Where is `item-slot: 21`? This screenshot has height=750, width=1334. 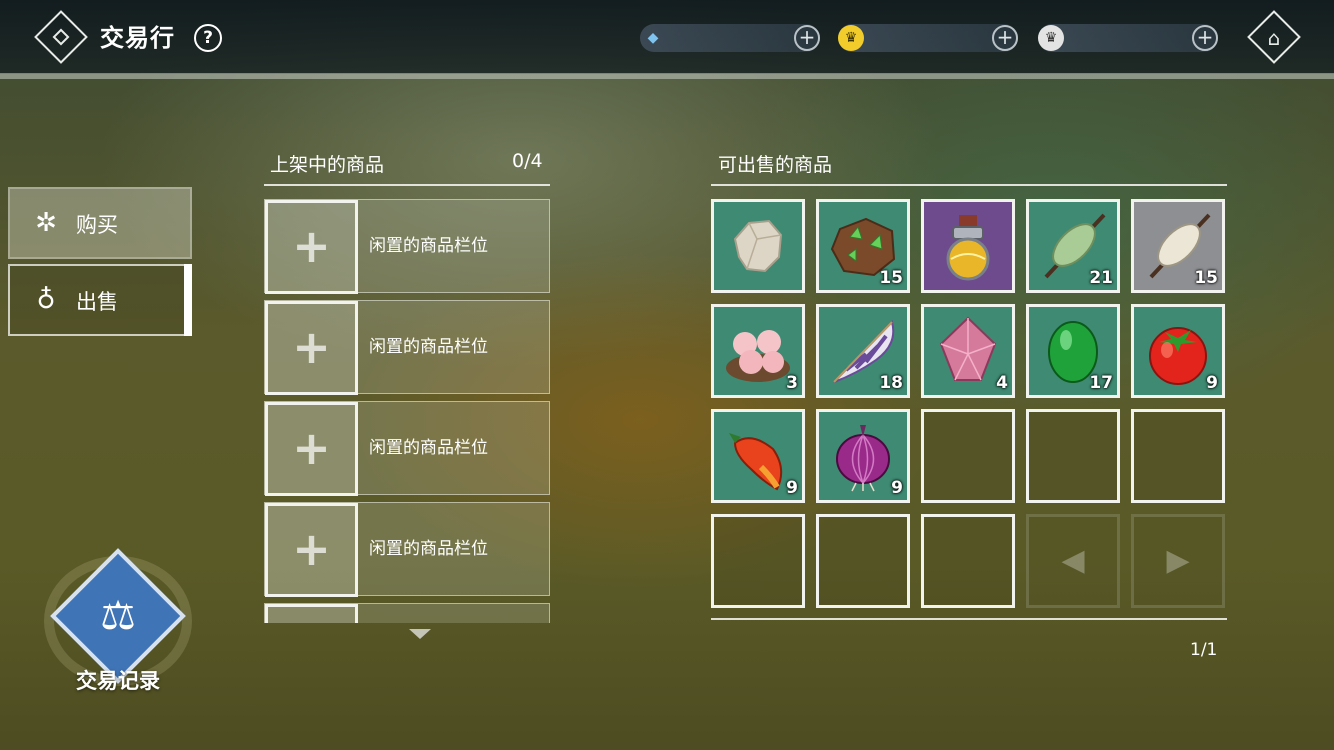 item-slot: 21 is located at coordinates (1073, 246).